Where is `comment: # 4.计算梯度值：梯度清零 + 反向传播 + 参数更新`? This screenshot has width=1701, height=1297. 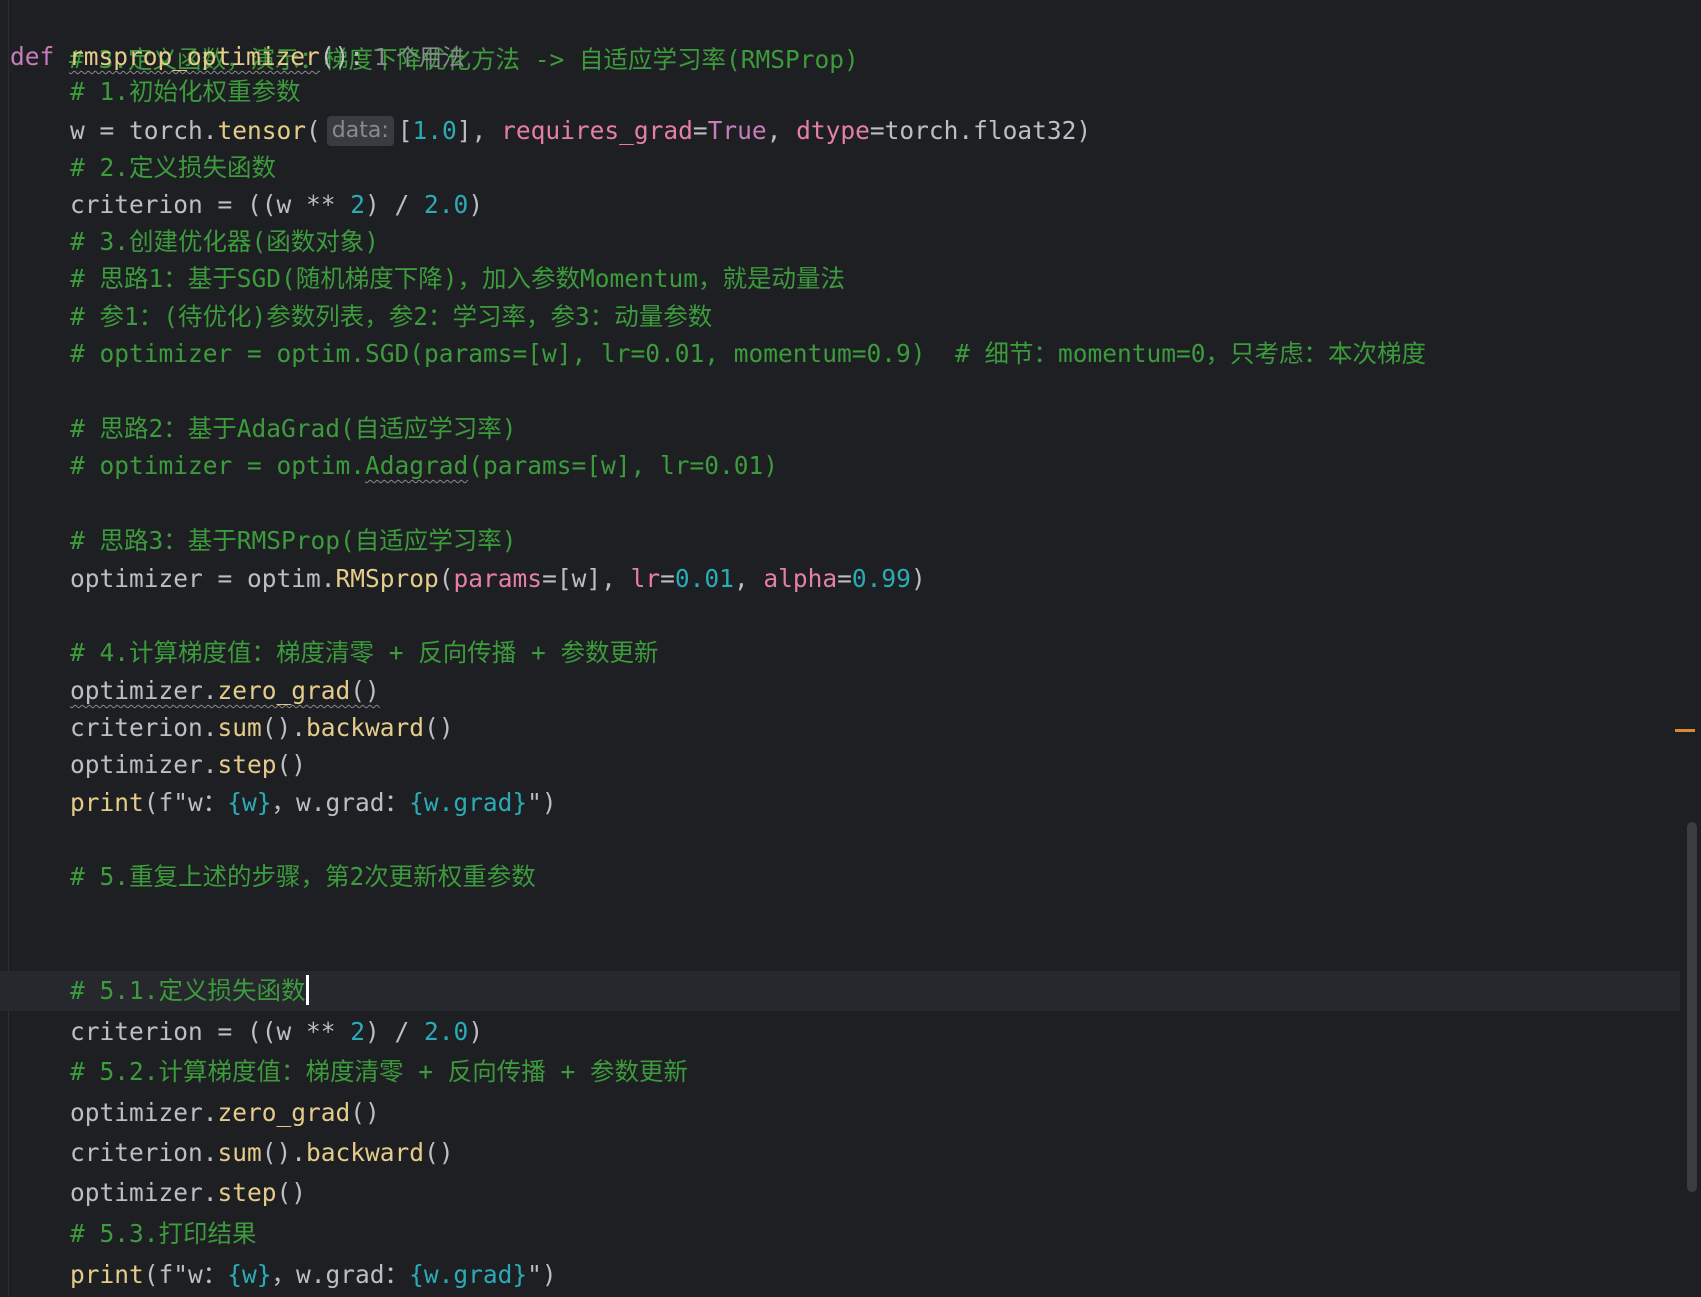 comment: # 4.计算梯度值：梯度清零 + 反向传播 + 参数更新 is located at coordinates (364, 652).